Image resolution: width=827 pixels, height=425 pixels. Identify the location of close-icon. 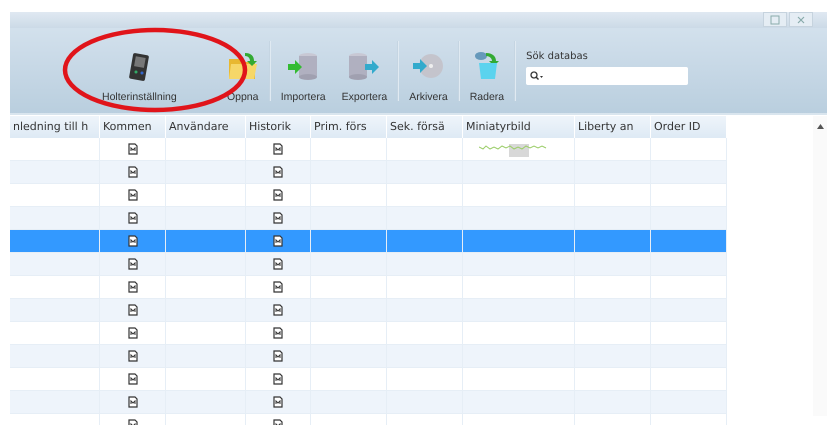
(801, 19).